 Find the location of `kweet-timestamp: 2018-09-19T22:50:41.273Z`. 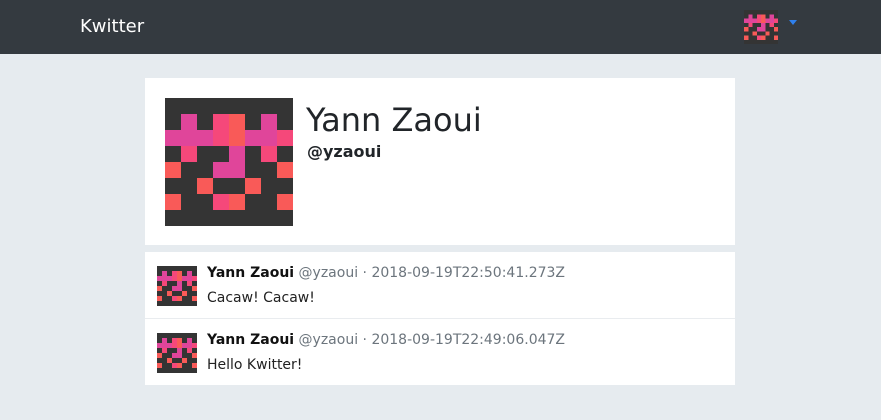

kweet-timestamp: 2018-09-19T22:50:41.273Z is located at coordinates (468, 273).